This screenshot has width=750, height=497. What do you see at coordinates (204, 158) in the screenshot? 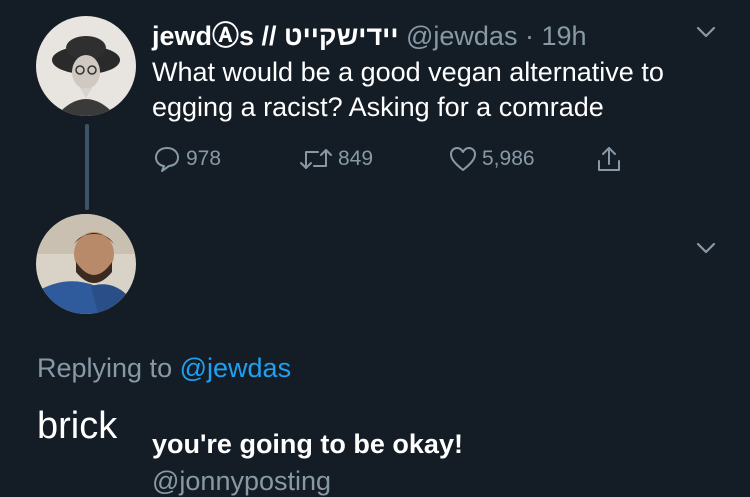
I see `reply-count: 978` at bounding box center [204, 158].